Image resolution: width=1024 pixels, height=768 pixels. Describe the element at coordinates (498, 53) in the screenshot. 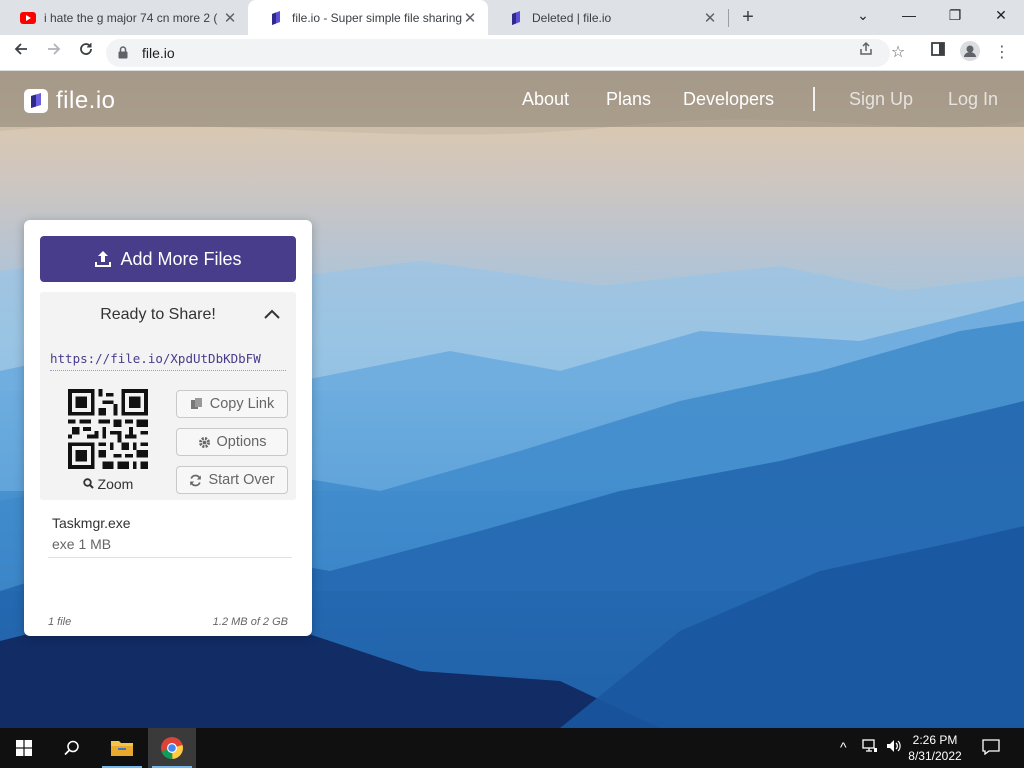

I see `address-bar: file.io` at that location.